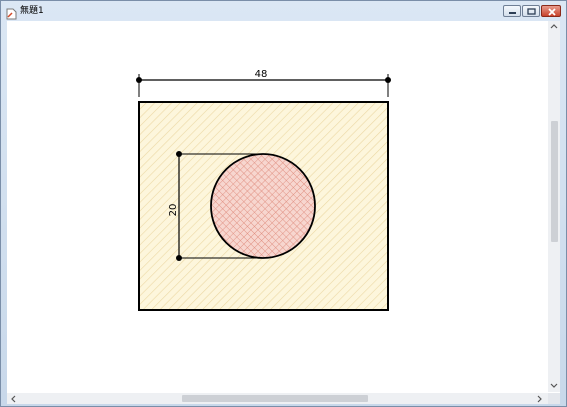  Describe the element at coordinates (283, 11) in the screenshot. I see `title-bar: 無題1` at that location.